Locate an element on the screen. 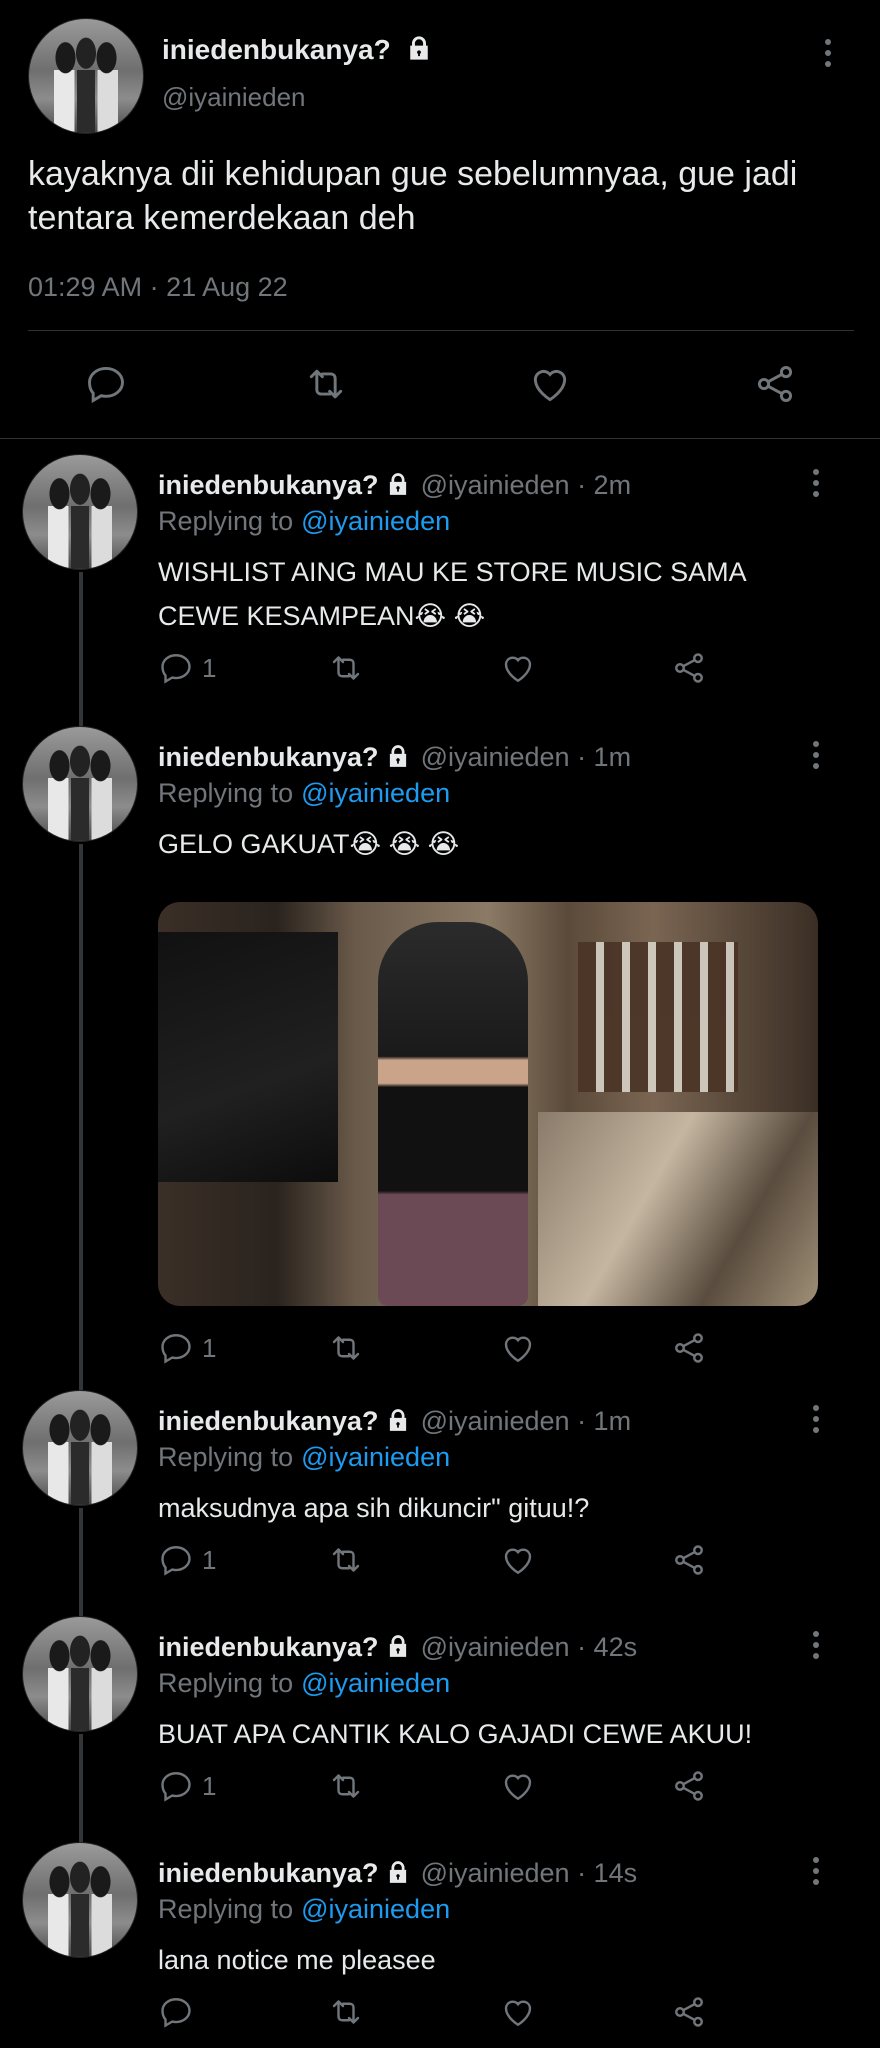 The width and height of the screenshot is (880, 2048). handle-time: @iyainieden · 2m is located at coordinates (526, 485).